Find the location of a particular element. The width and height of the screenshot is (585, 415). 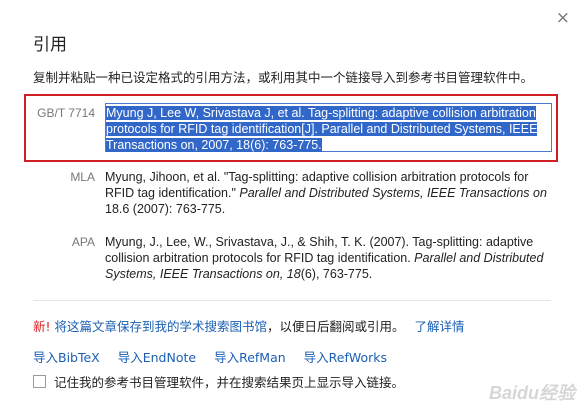

import-bibtex-link: 导入BibTeX is located at coordinates (66, 357).